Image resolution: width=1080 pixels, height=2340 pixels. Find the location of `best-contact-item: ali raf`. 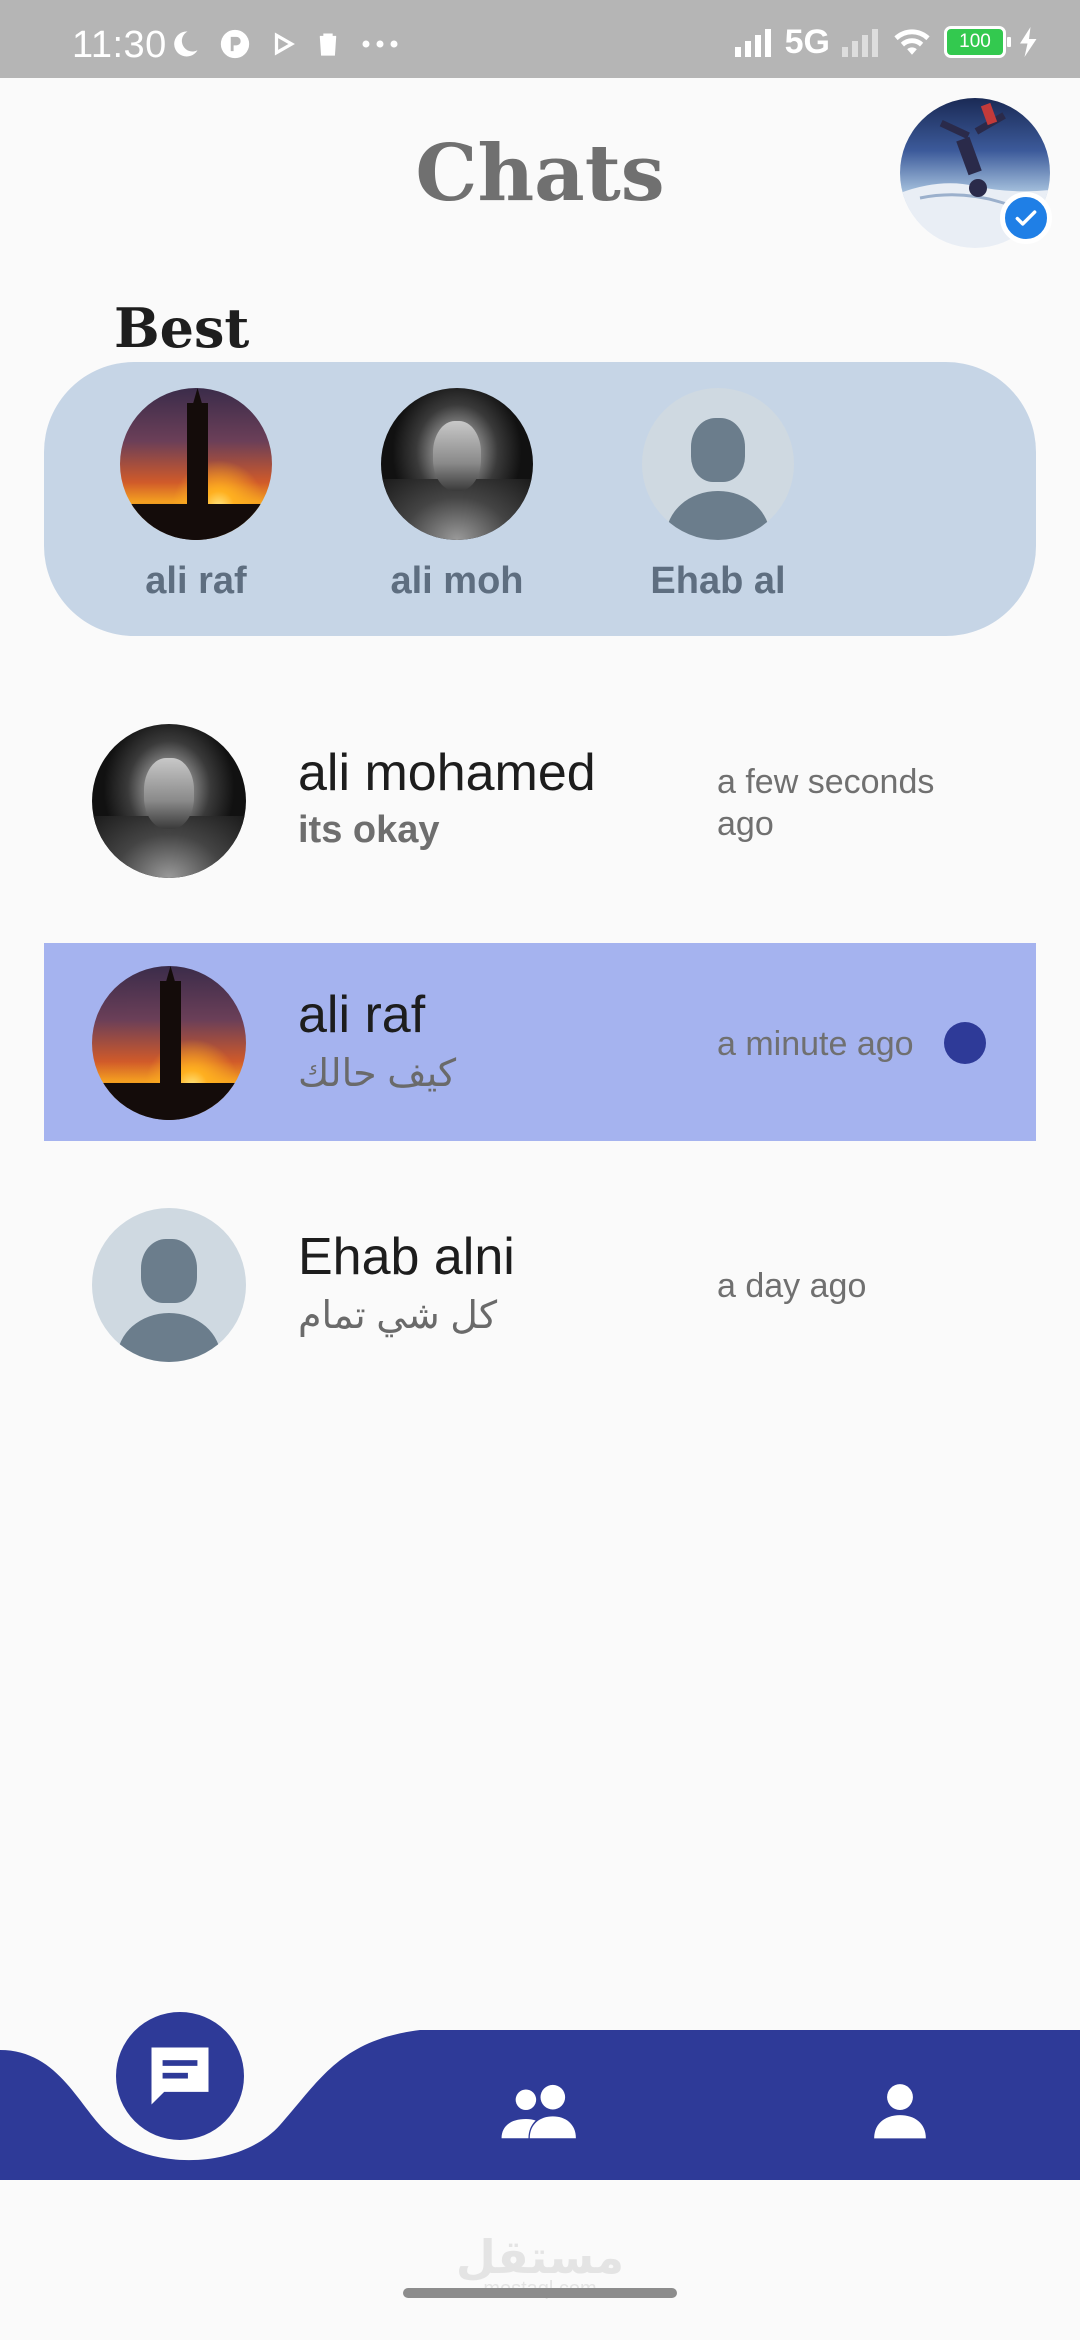

best-contact-item: ali raf is located at coordinates (196, 495).